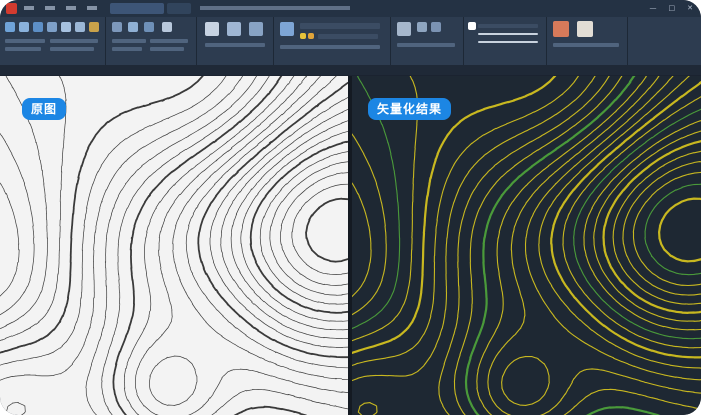 This screenshot has width=701, height=415. Describe the element at coordinates (117, 27) in the screenshot. I see `trim-tool-icon` at that location.